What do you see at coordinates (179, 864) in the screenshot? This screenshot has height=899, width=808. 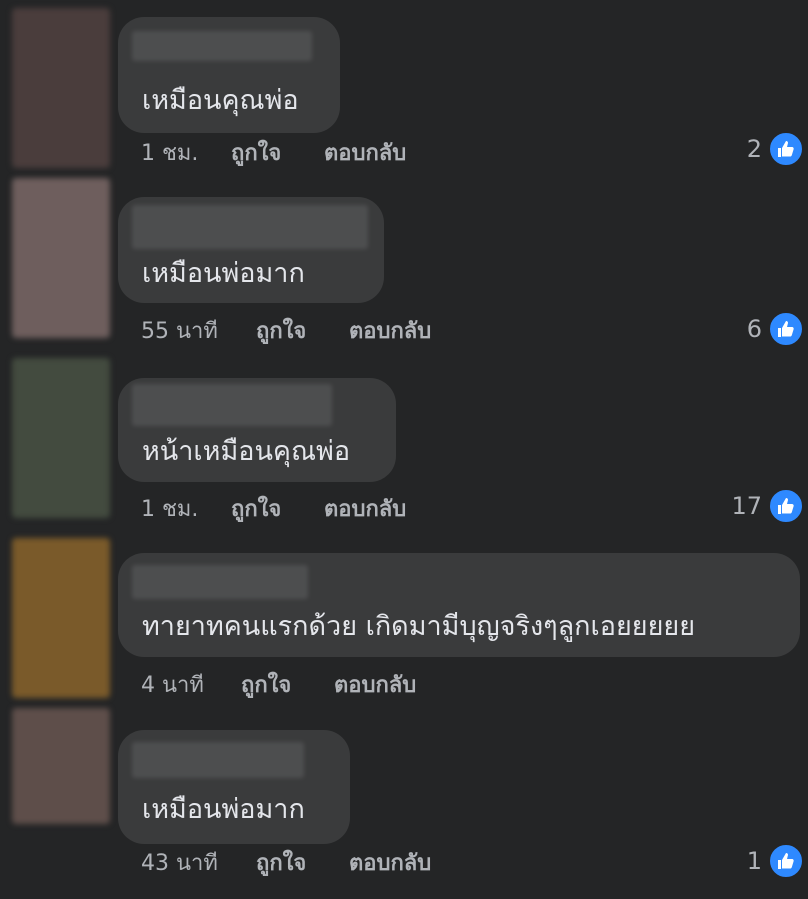 I see `comment-time: 43 นาที` at bounding box center [179, 864].